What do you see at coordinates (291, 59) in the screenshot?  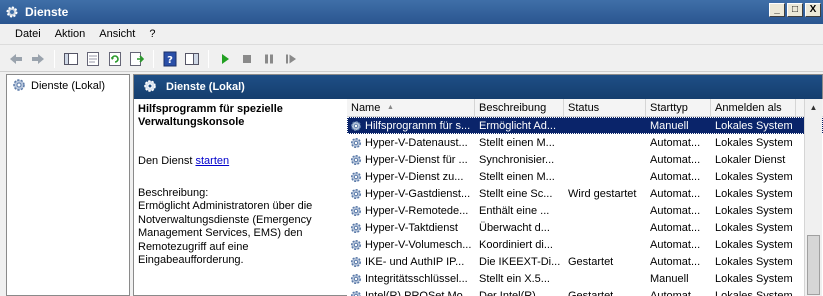 I see `restart-icon` at bounding box center [291, 59].